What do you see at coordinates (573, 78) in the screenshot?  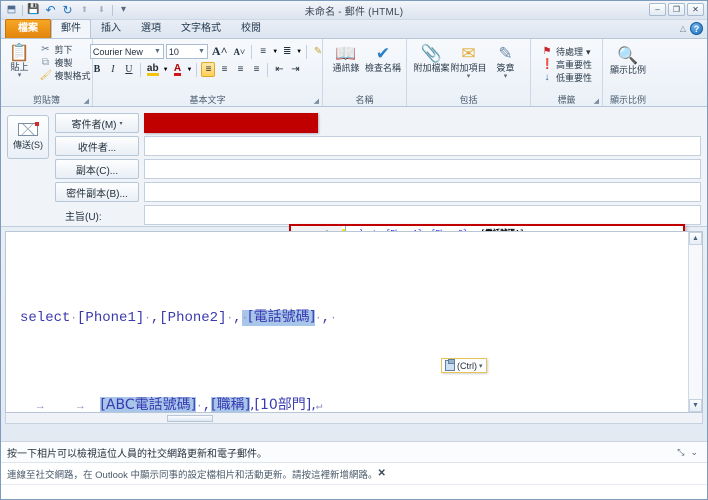 I see `low-importance-label: 低重要性` at bounding box center [573, 78].